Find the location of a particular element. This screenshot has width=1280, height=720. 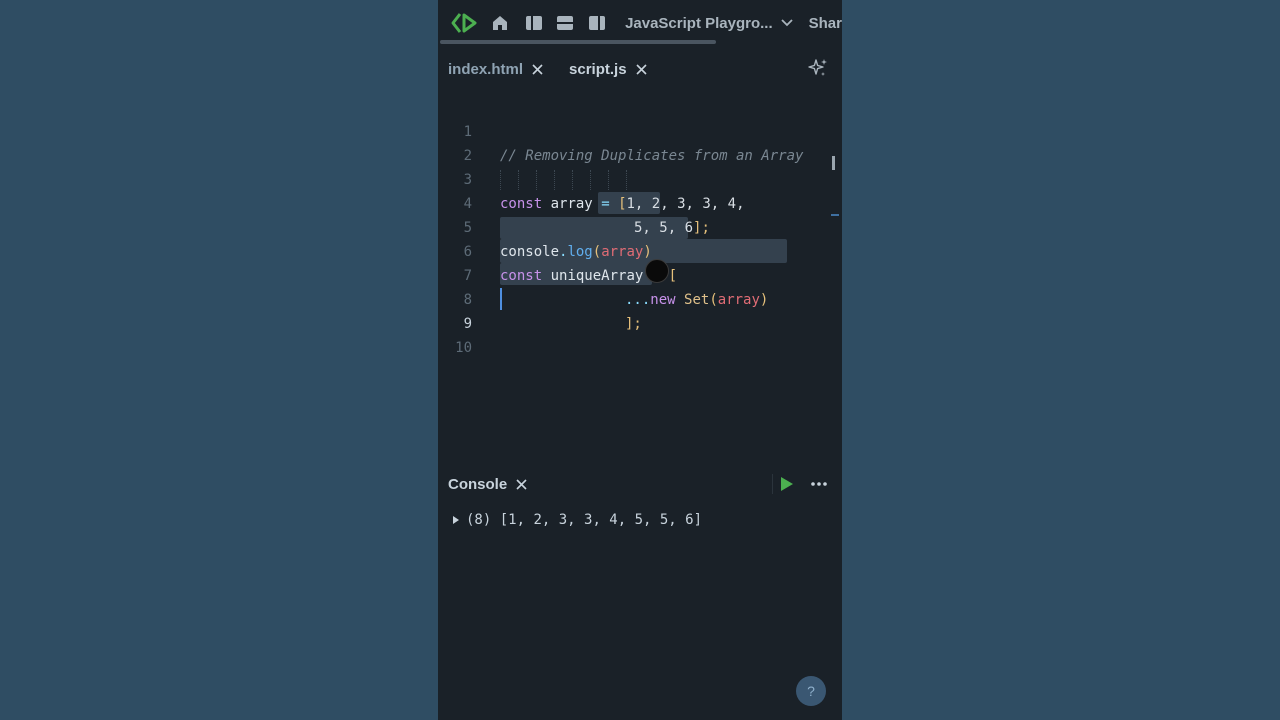

more-icon is located at coordinates (819, 486).